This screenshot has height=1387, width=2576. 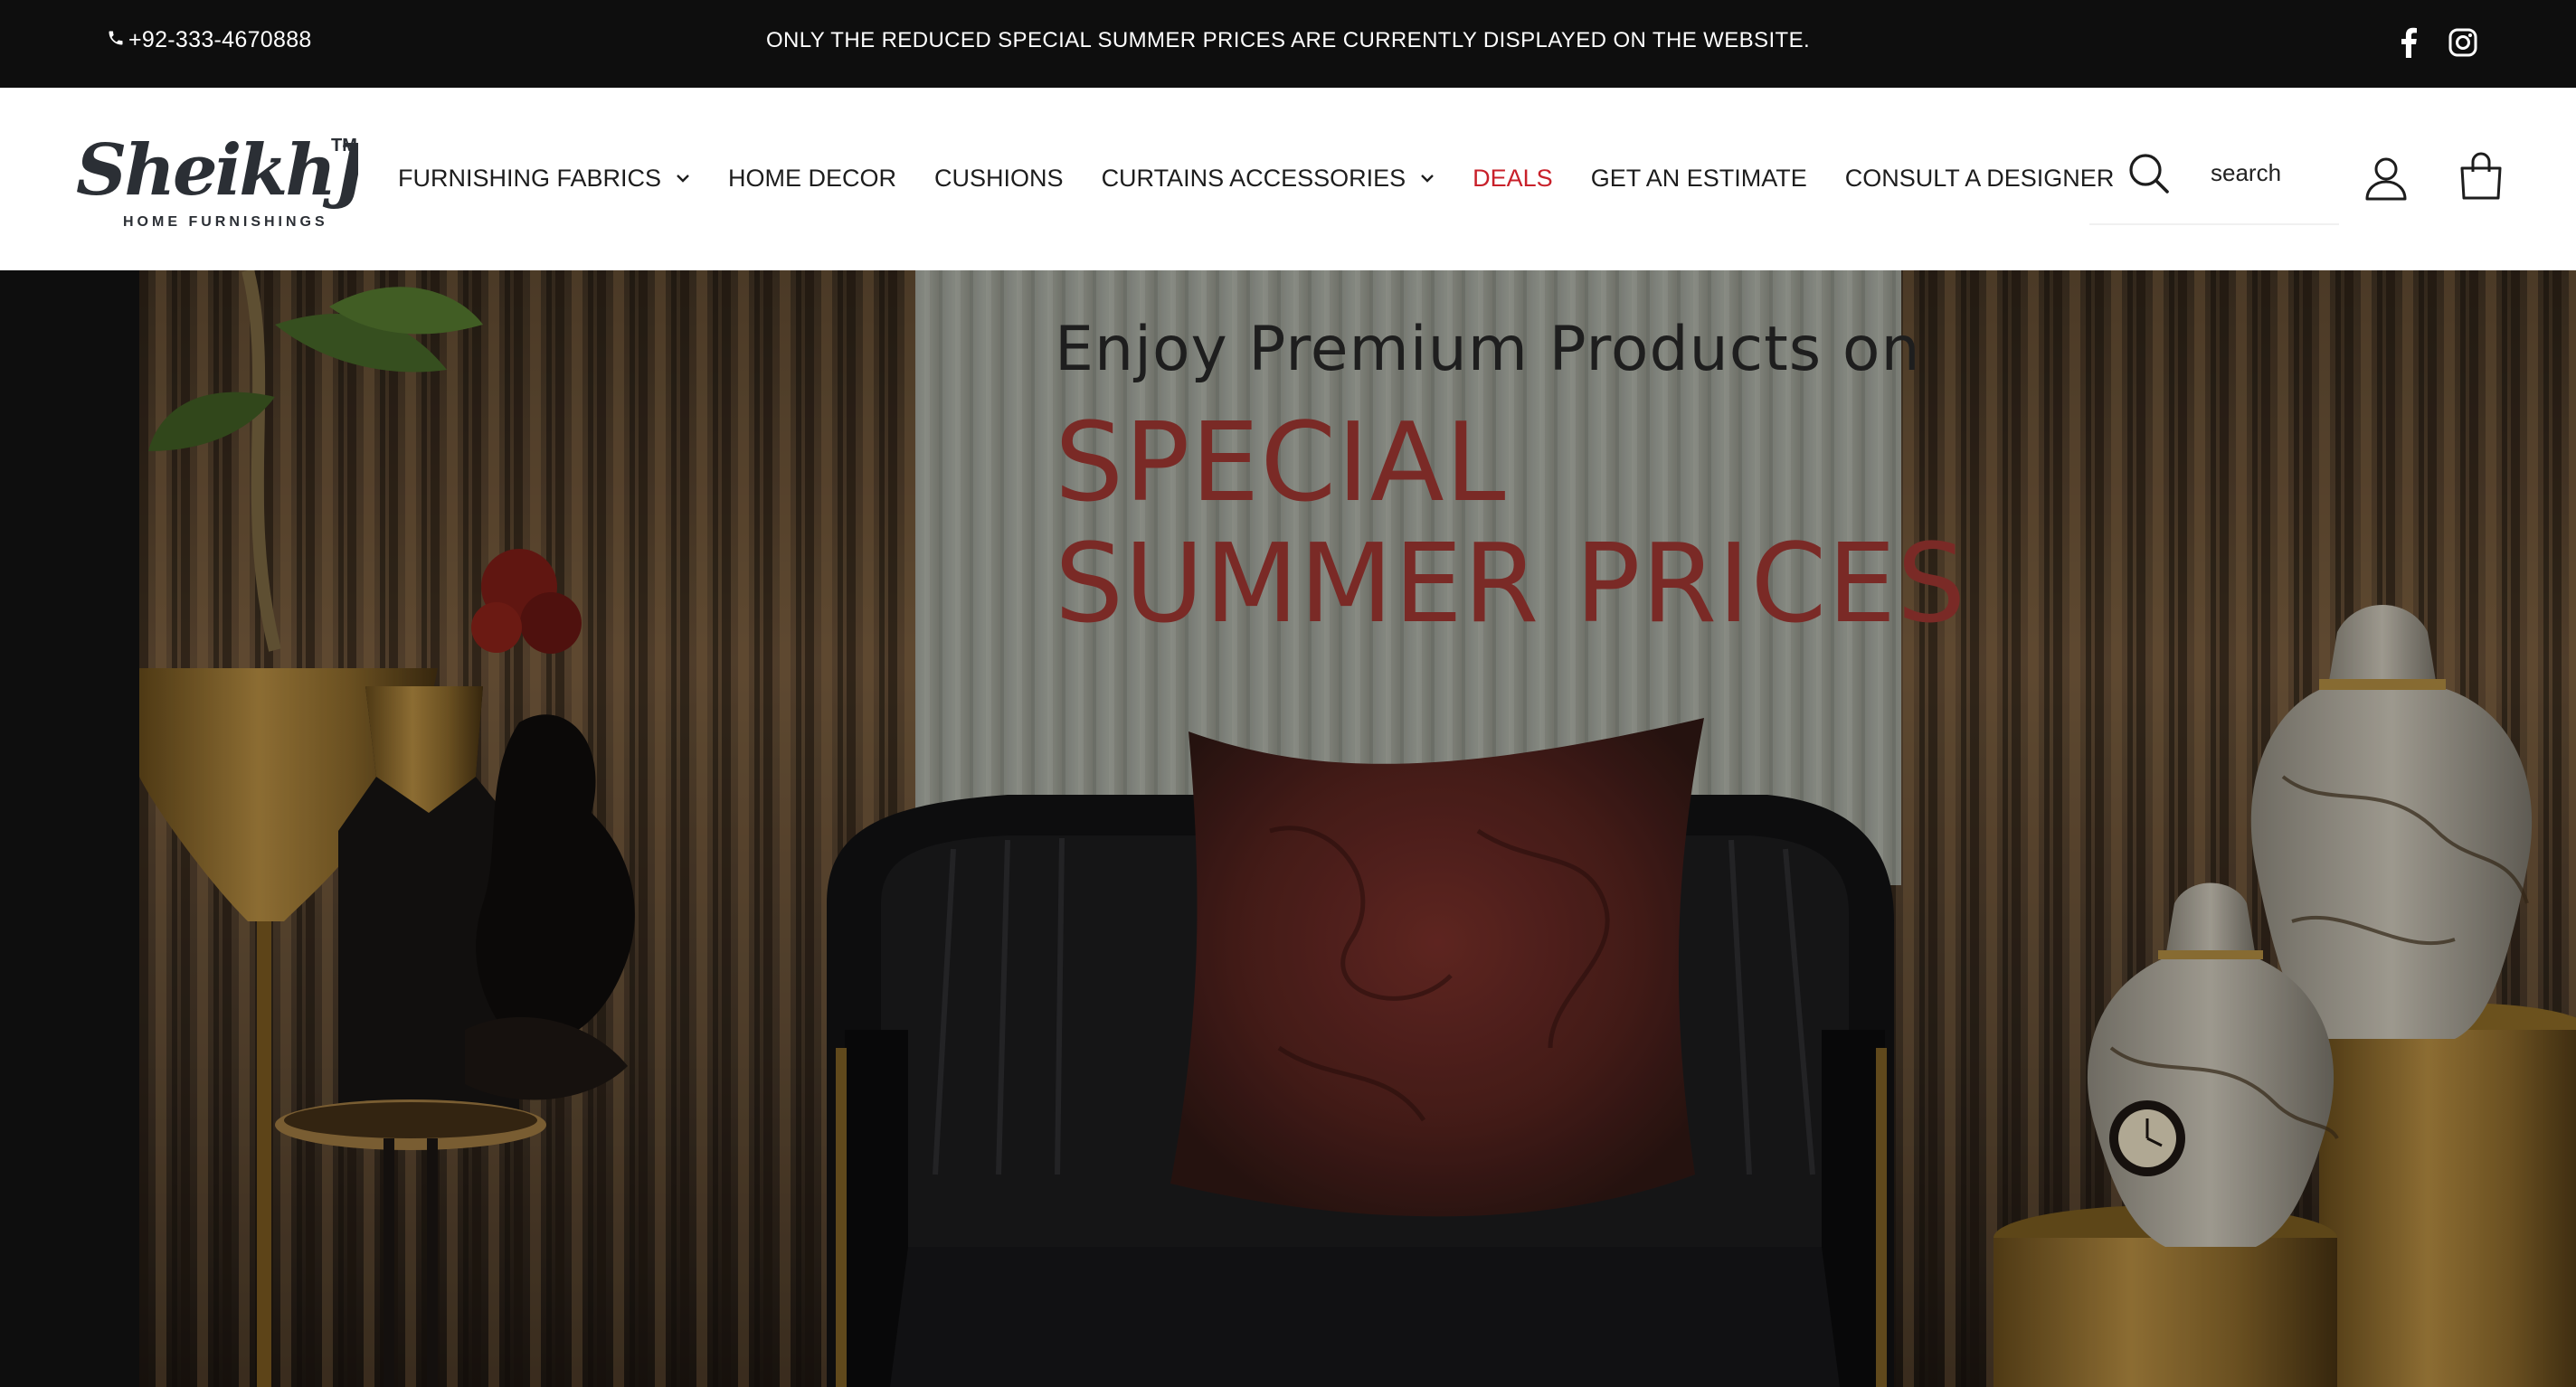 I want to click on nav-label: GET AN ESTIMATE, so click(x=1698, y=178).